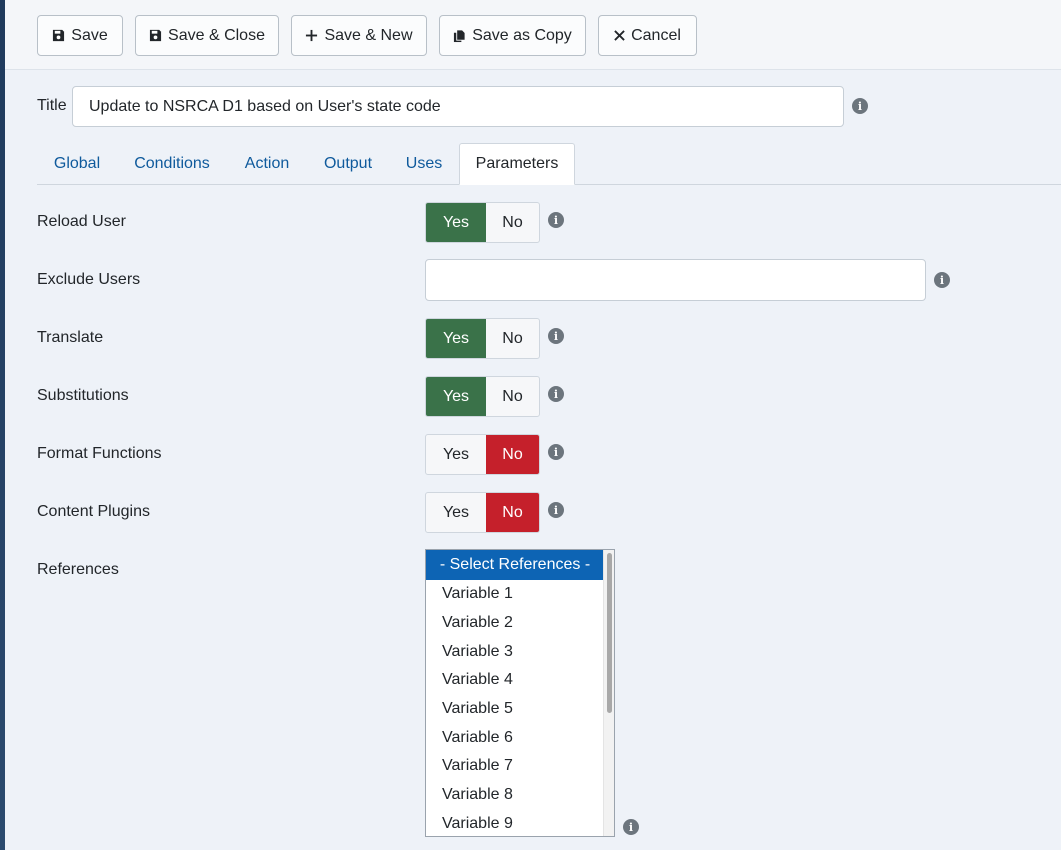 This screenshot has width=1061, height=850. What do you see at coordinates (89, 279) in the screenshot?
I see `exclude-users-label: Exclude Users` at bounding box center [89, 279].